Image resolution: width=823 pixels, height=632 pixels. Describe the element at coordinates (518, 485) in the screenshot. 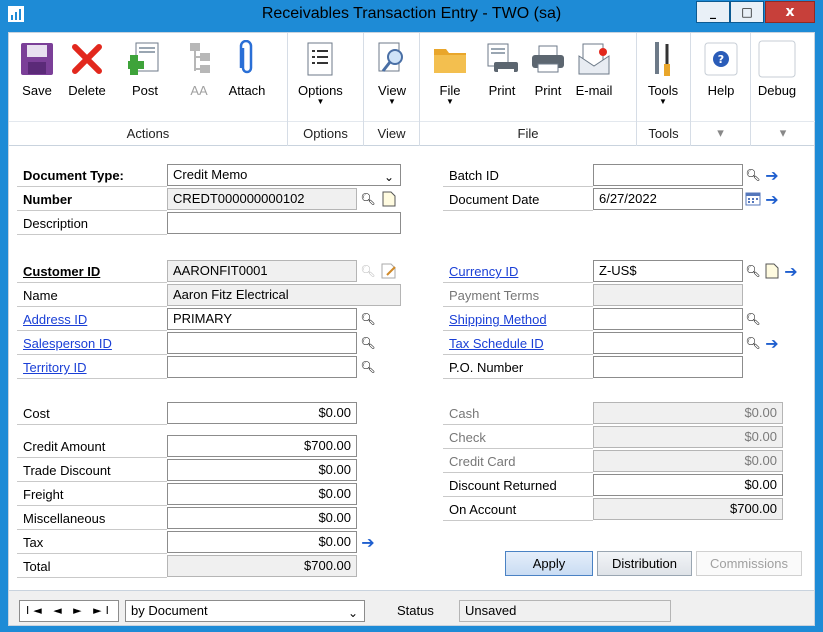

I see `discount-returned-label: Discount Returned` at that location.